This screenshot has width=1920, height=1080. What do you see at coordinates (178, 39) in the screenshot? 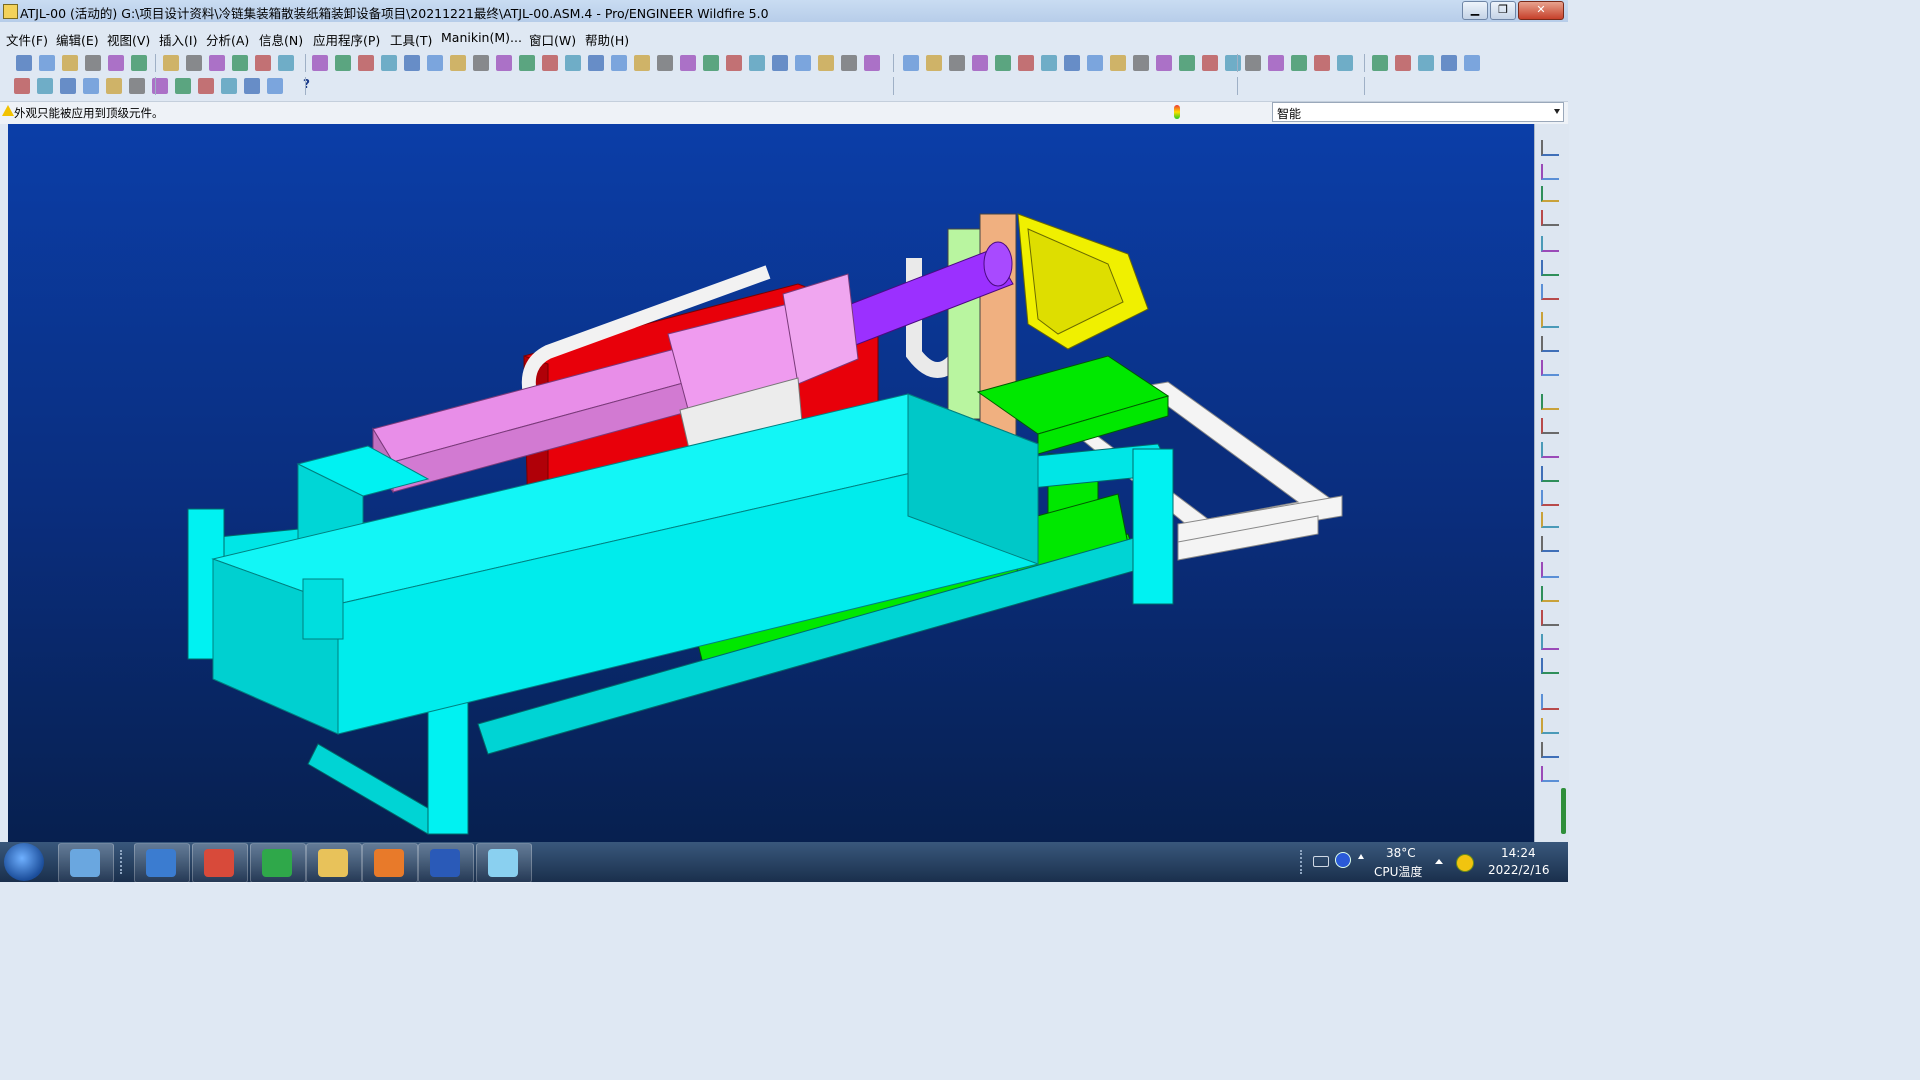
I see `menu-insert: 插入(I)` at bounding box center [178, 39].